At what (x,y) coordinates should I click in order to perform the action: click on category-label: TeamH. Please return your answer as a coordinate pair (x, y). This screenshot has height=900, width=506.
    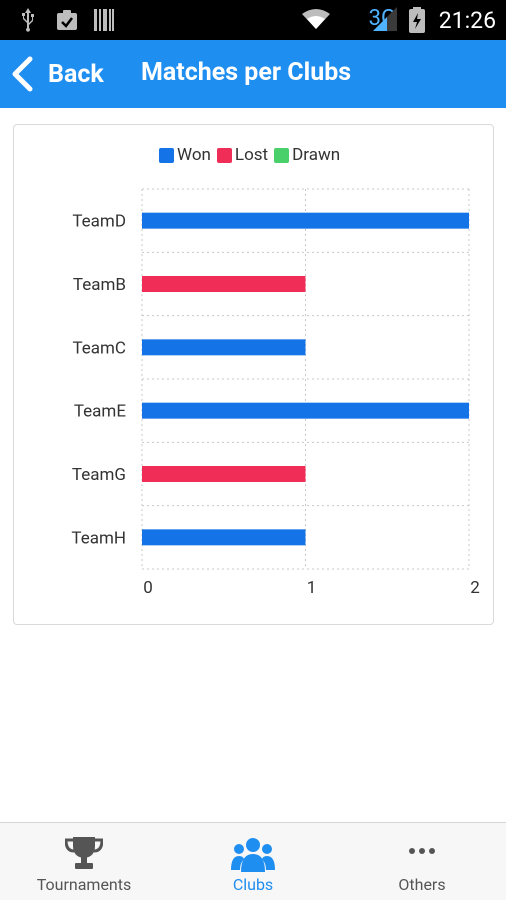
    Looking at the image, I should click on (98, 538).